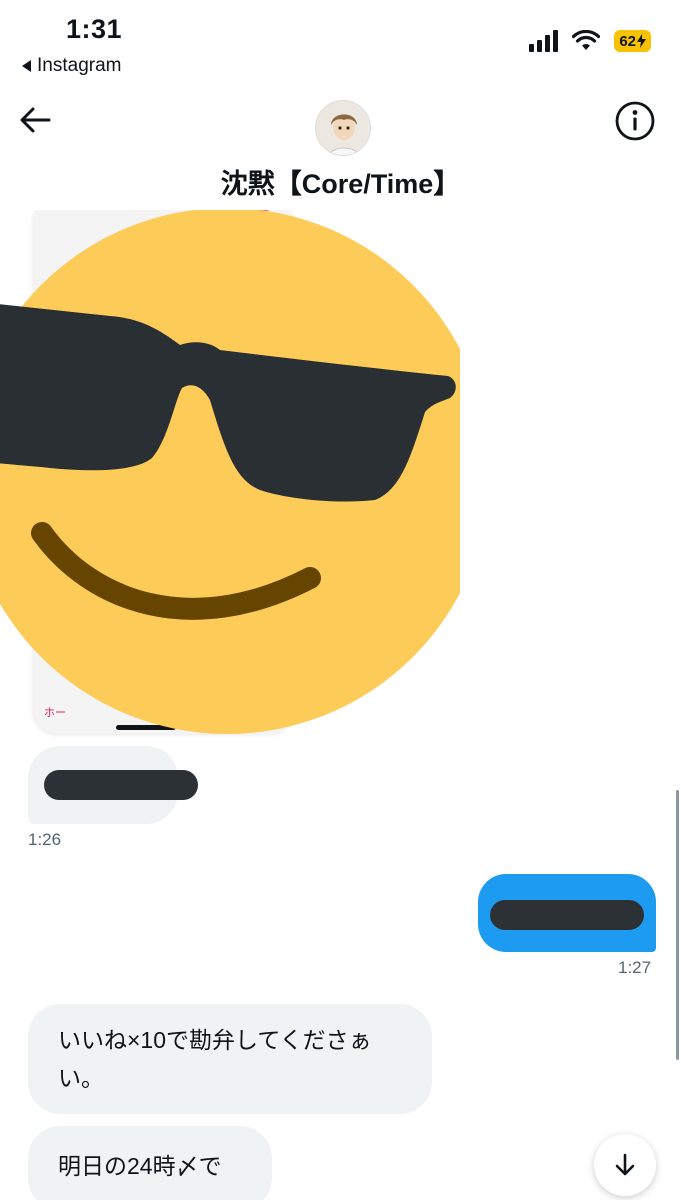  What do you see at coordinates (36, 120) in the screenshot?
I see `back-arrow-icon` at bounding box center [36, 120].